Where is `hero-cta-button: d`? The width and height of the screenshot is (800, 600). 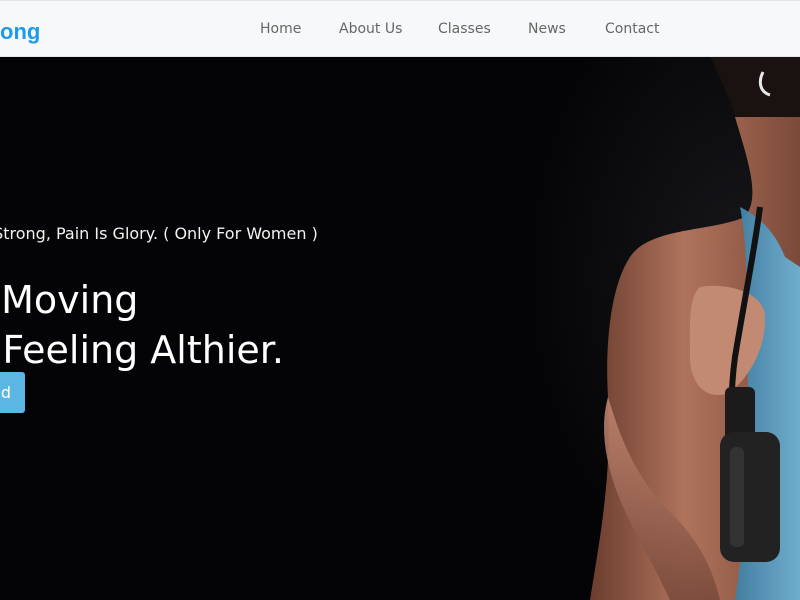
hero-cta-button: d is located at coordinates (12, 392).